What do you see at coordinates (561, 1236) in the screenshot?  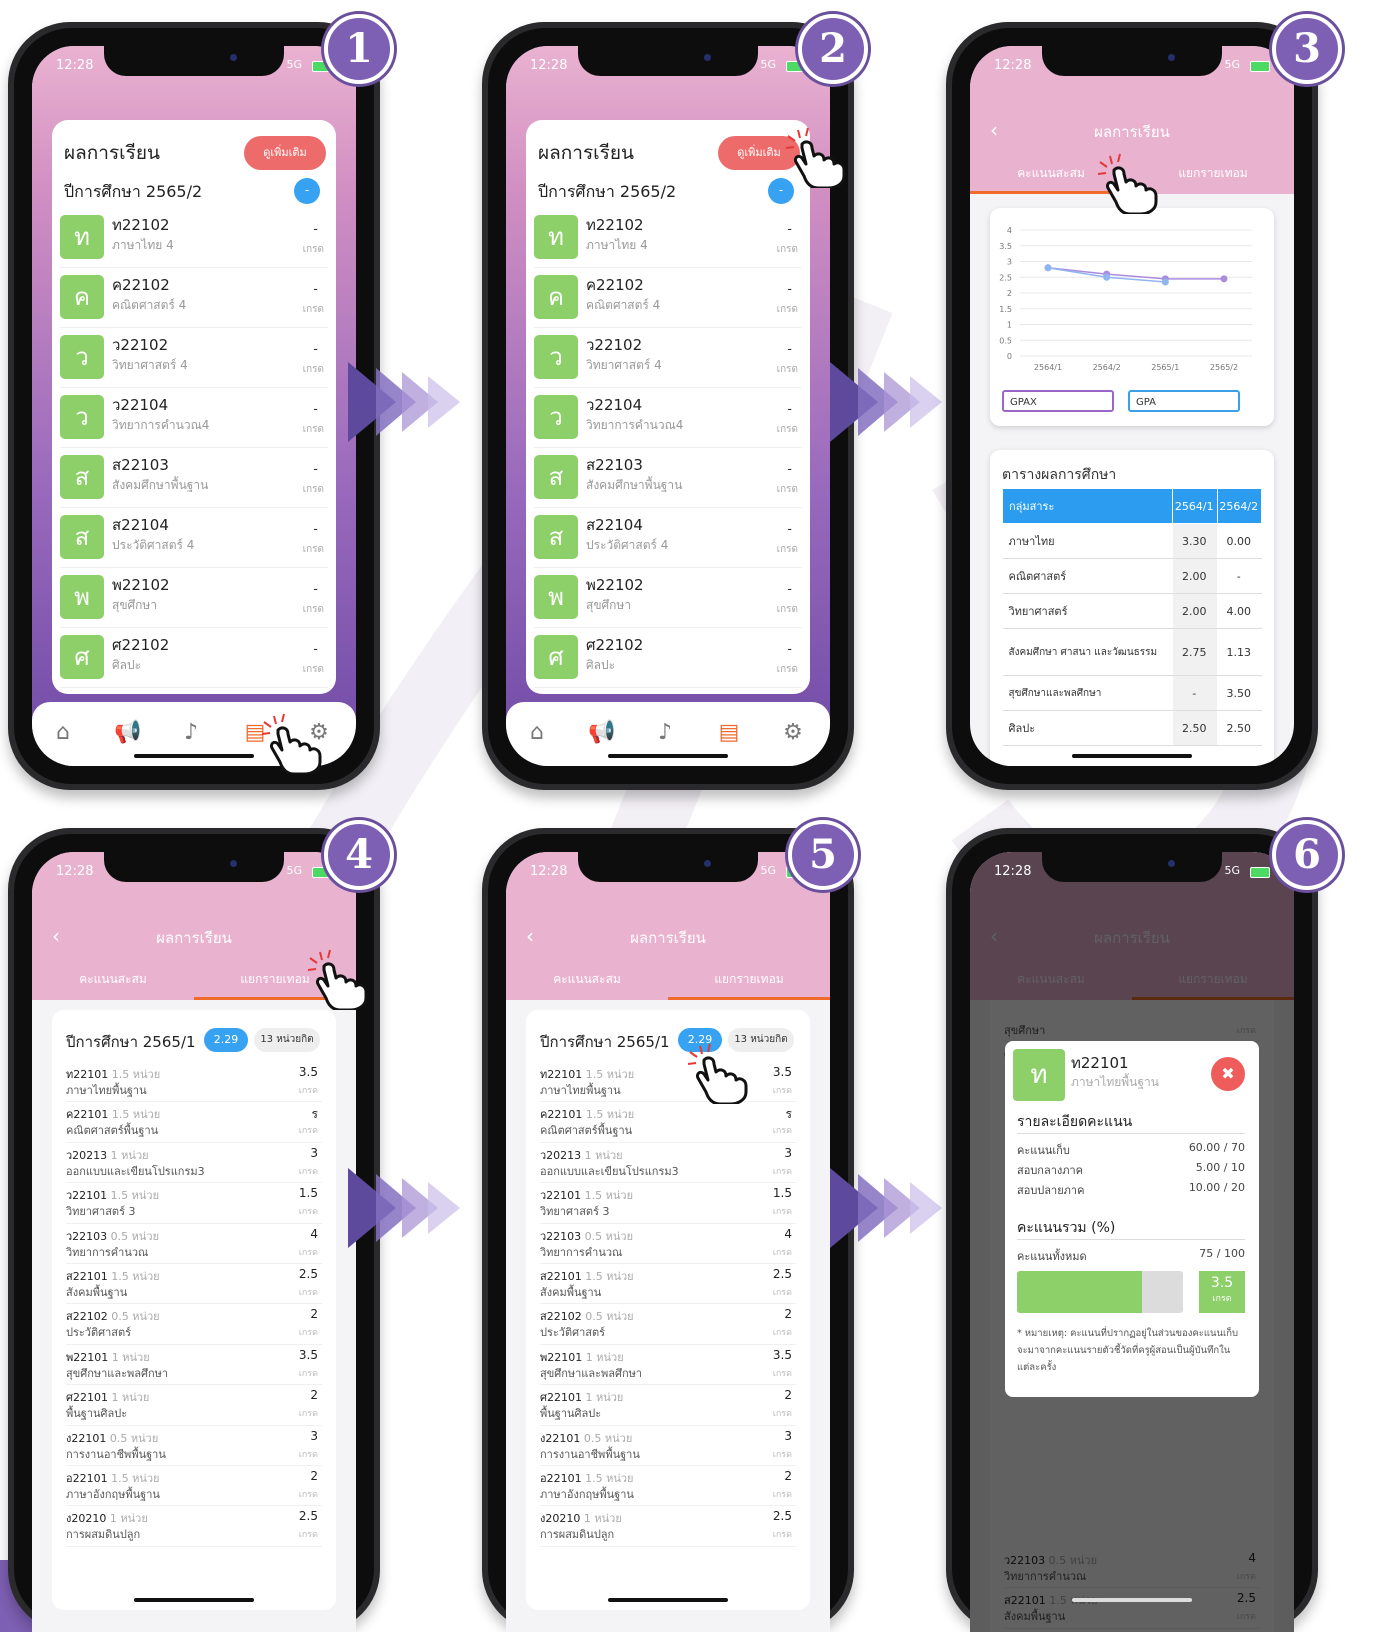 I see `course-code-text: ว22103` at bounding box center [561, 1236].